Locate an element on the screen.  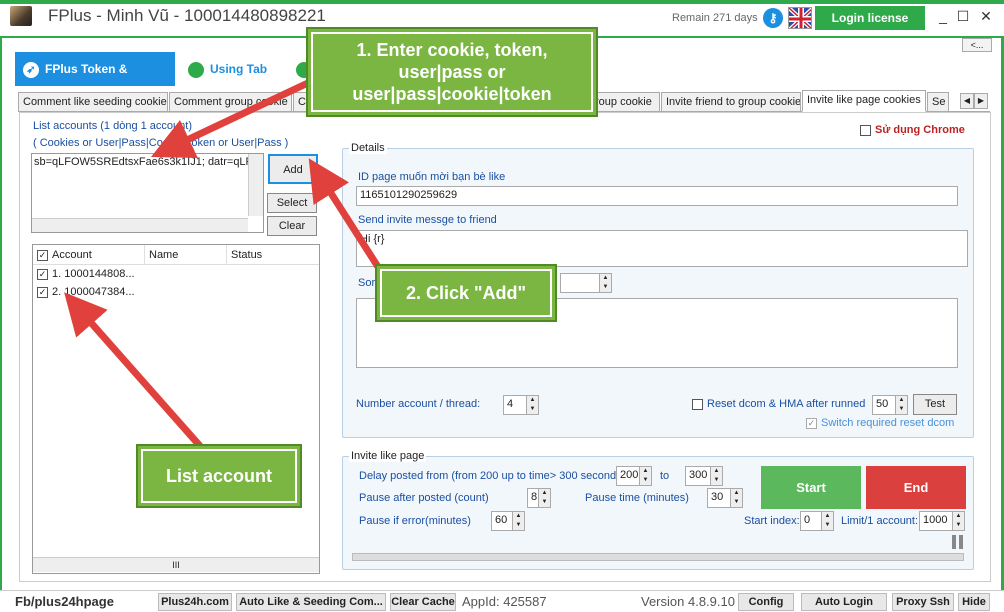
proxy-ssh-button: Proxy Ssh is located at coordinates (923, 602).